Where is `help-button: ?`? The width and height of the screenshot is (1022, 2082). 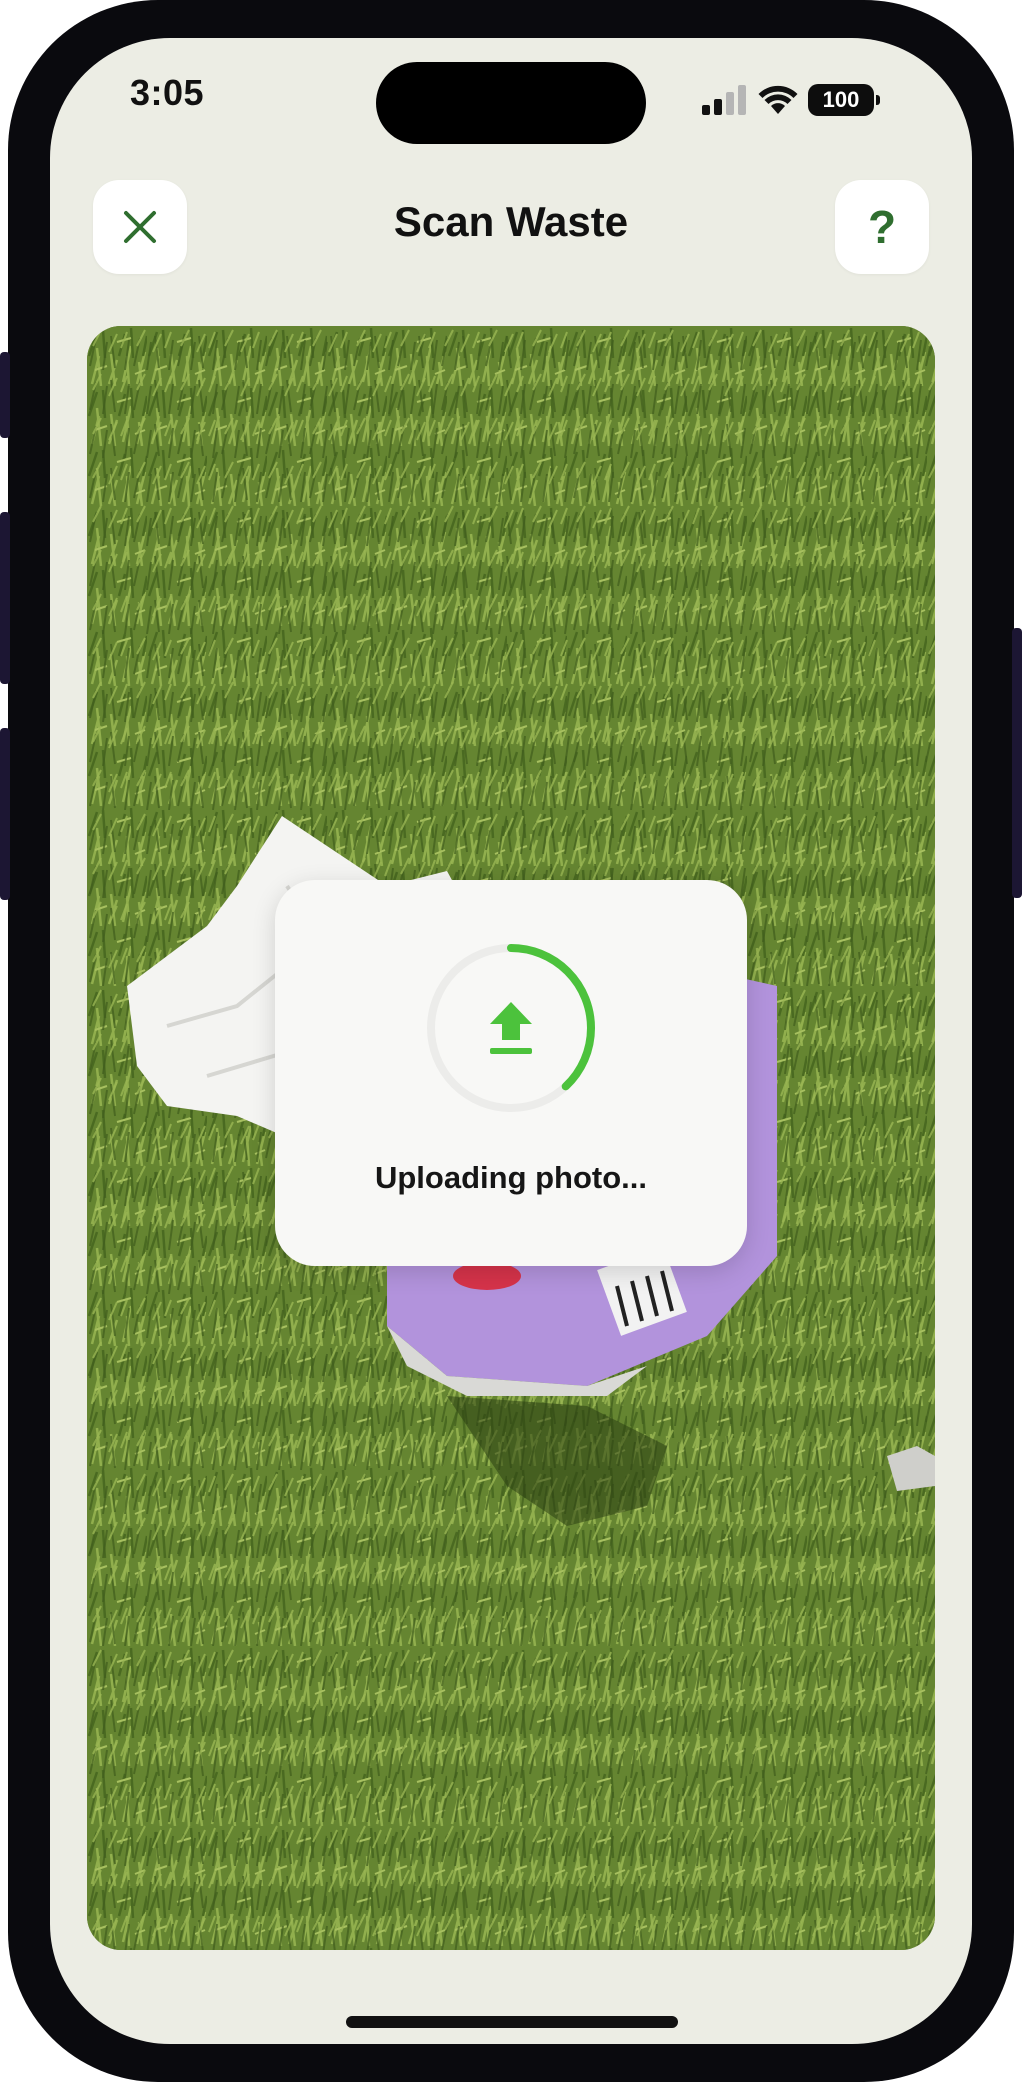
help-button: ? is located at coordinates (882, 227).